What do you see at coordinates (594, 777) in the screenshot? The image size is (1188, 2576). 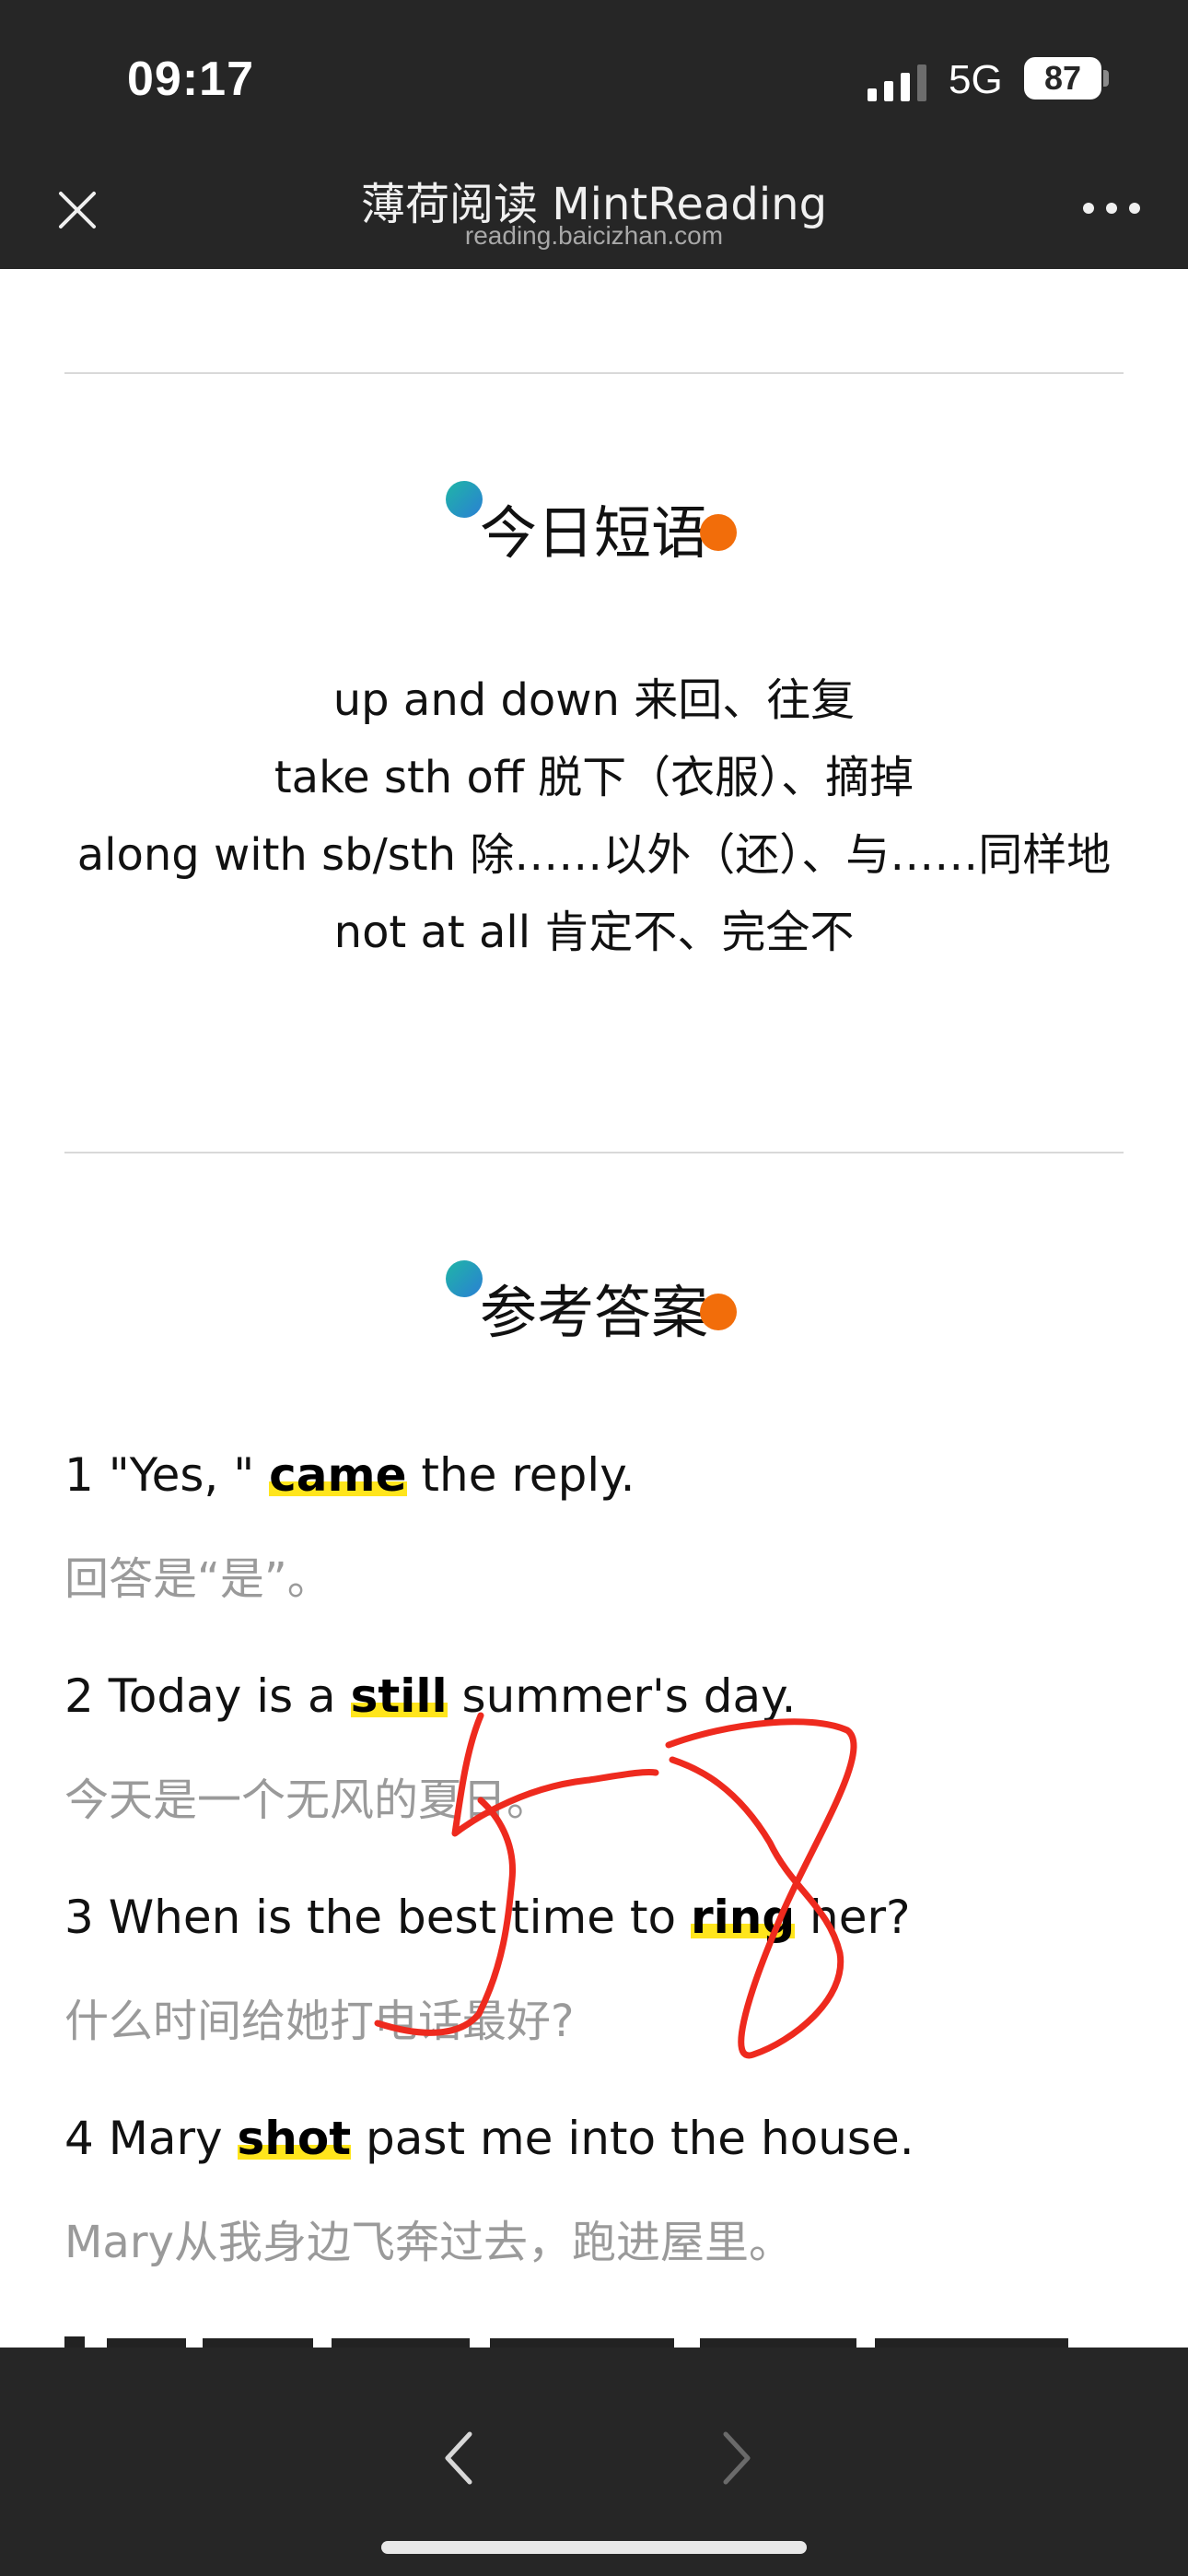 I see `phrase-item: take sth off 脱下（衣服）、摘掉` at bounding box center [594, 777].